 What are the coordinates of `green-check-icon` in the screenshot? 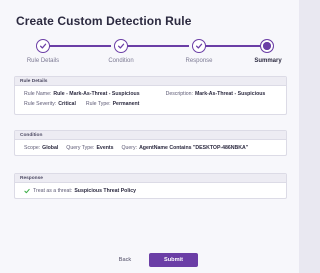 It's located at (27, 191).